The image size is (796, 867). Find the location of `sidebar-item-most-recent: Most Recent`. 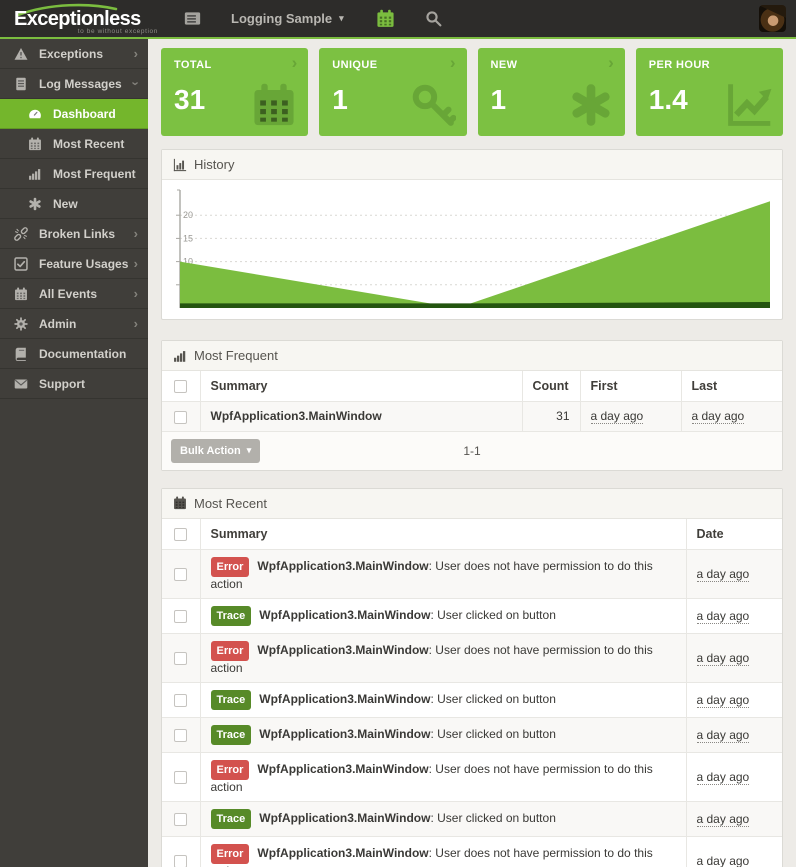

sidebar-item-most-recent: Most Recent is located at coordinates (74, 144).